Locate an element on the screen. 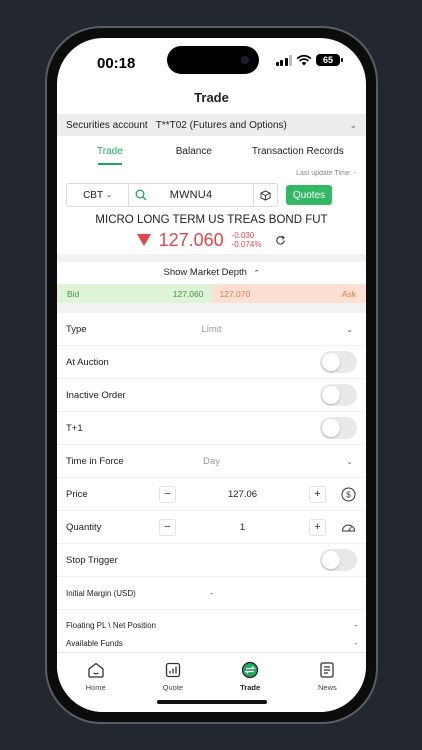 This screenshot has width=422, height=750. price-row: 127.060 -0.030 -0.074% is located at coordinates (211, 240).